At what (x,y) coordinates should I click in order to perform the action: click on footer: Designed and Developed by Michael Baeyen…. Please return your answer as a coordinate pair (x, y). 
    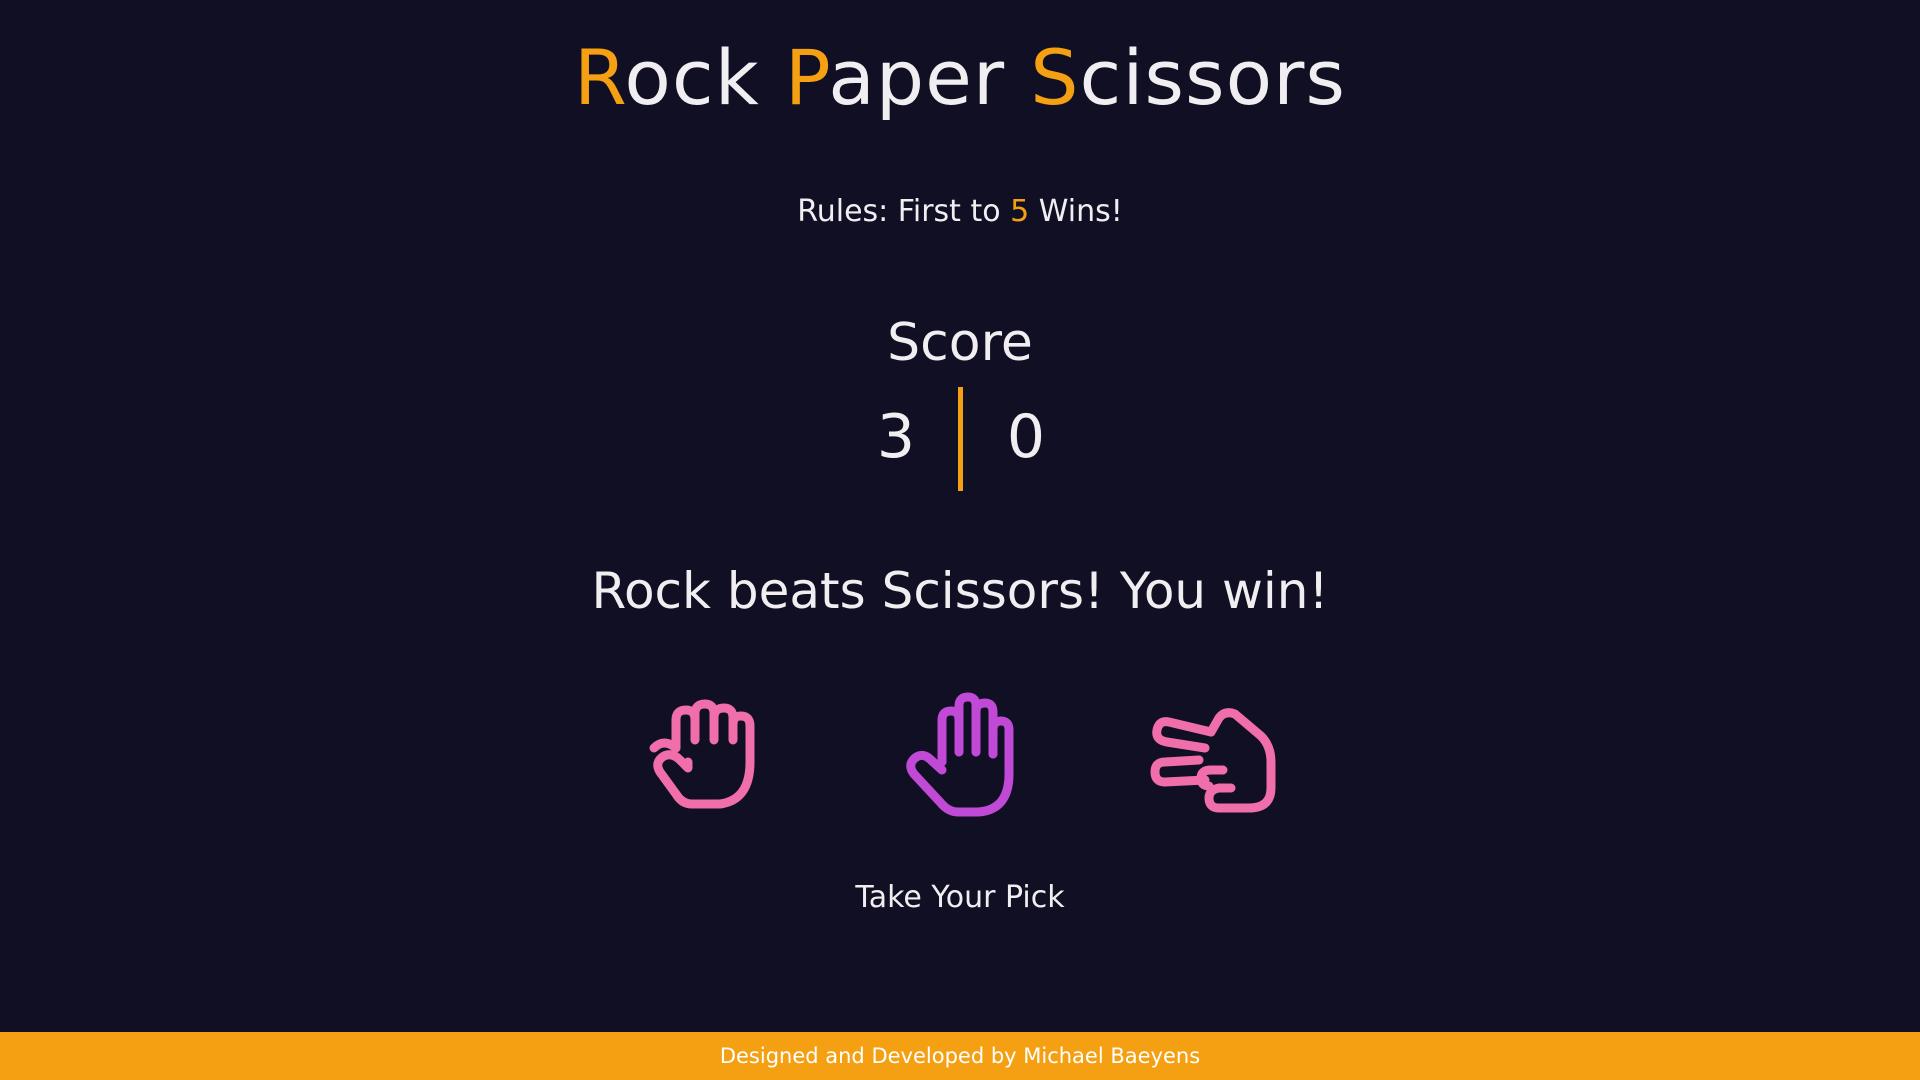
    Looking at the image, I should click on (960, 1056).